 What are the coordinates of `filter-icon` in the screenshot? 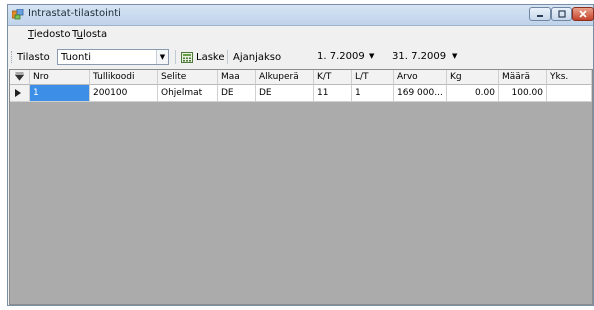 It's located at (19, 76).